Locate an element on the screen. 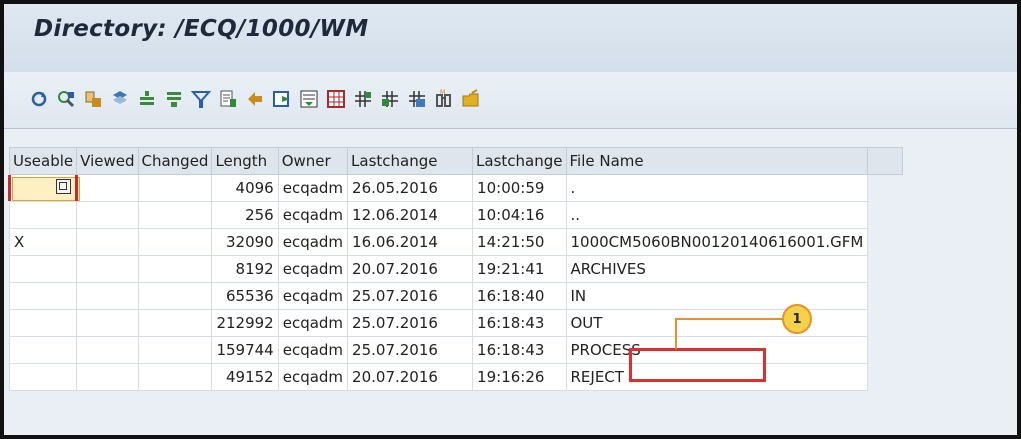  cell-file-name: IN is located at coordinates (717, 296).